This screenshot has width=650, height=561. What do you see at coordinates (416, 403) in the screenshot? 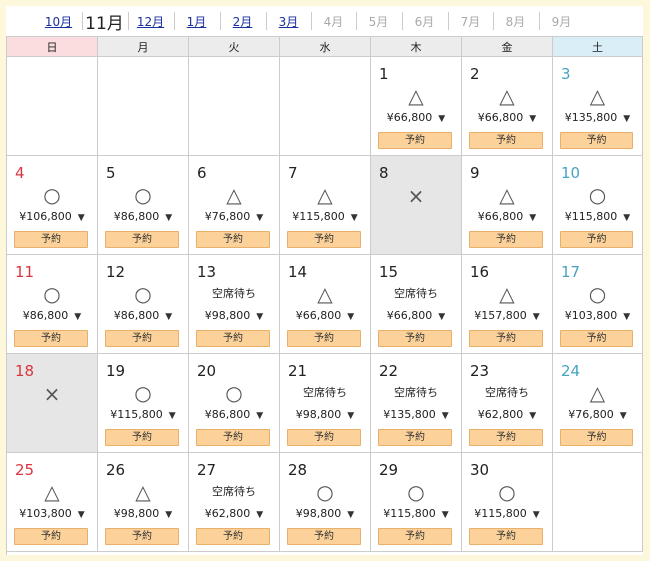
I see `day-cell: 22 空席待ち ¥135,800 ▼ 予約` at bounding box center [416, 403].